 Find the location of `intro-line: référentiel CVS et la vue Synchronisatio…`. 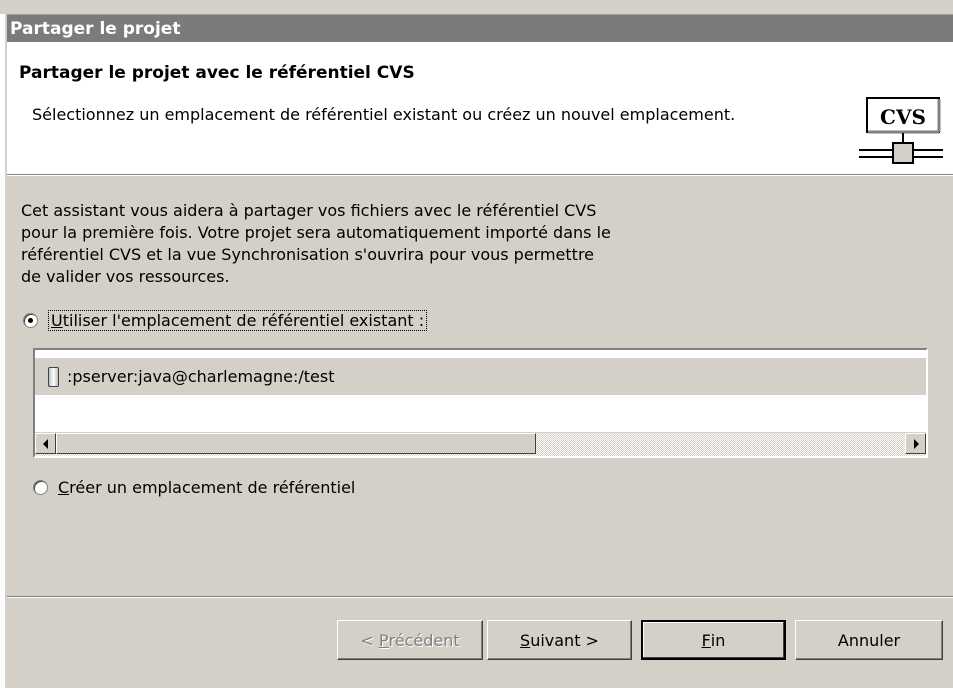

intro-line: référentiel CVS et la vue Synchronisatio… is located at coordinates (308, 254).